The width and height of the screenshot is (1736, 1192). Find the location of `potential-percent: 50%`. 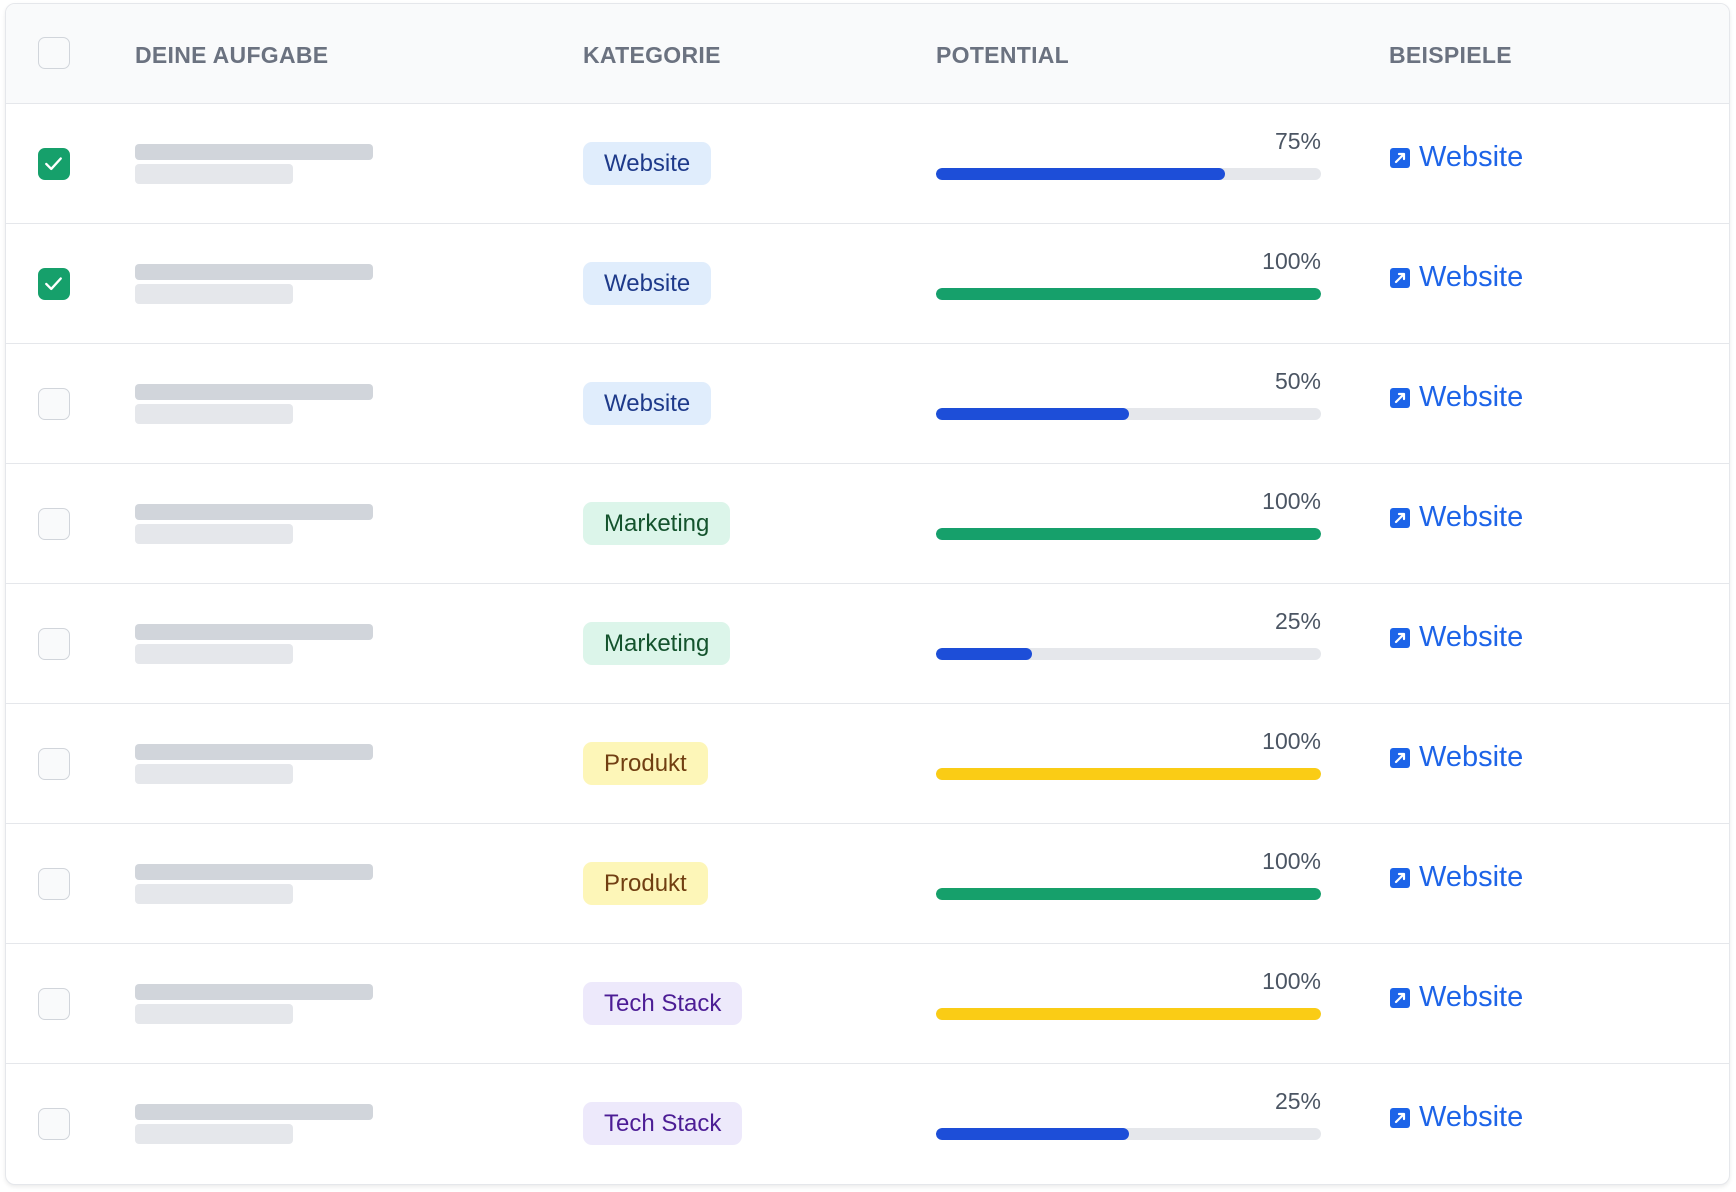

potential-percent: 50% is located at coordinates (1297, 381).